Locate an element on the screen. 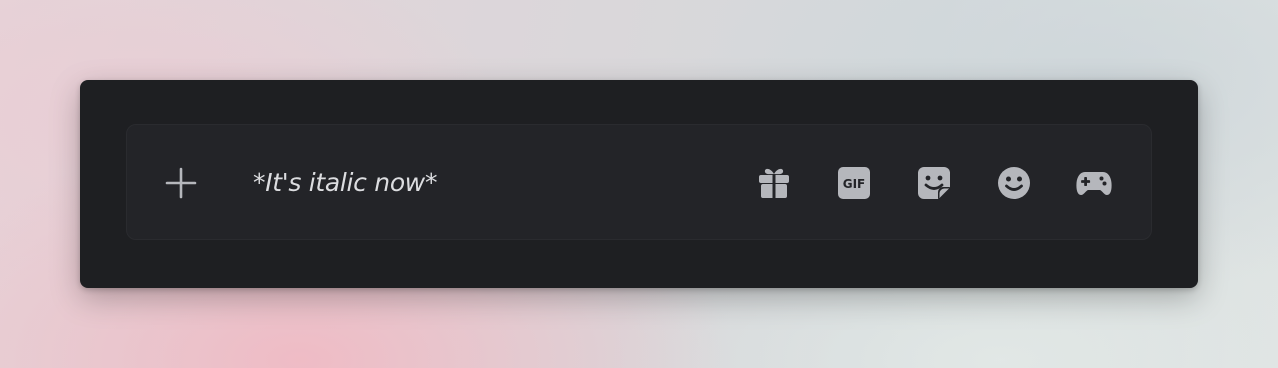  gif-icon: GIF is located at coordinates (854, 183).